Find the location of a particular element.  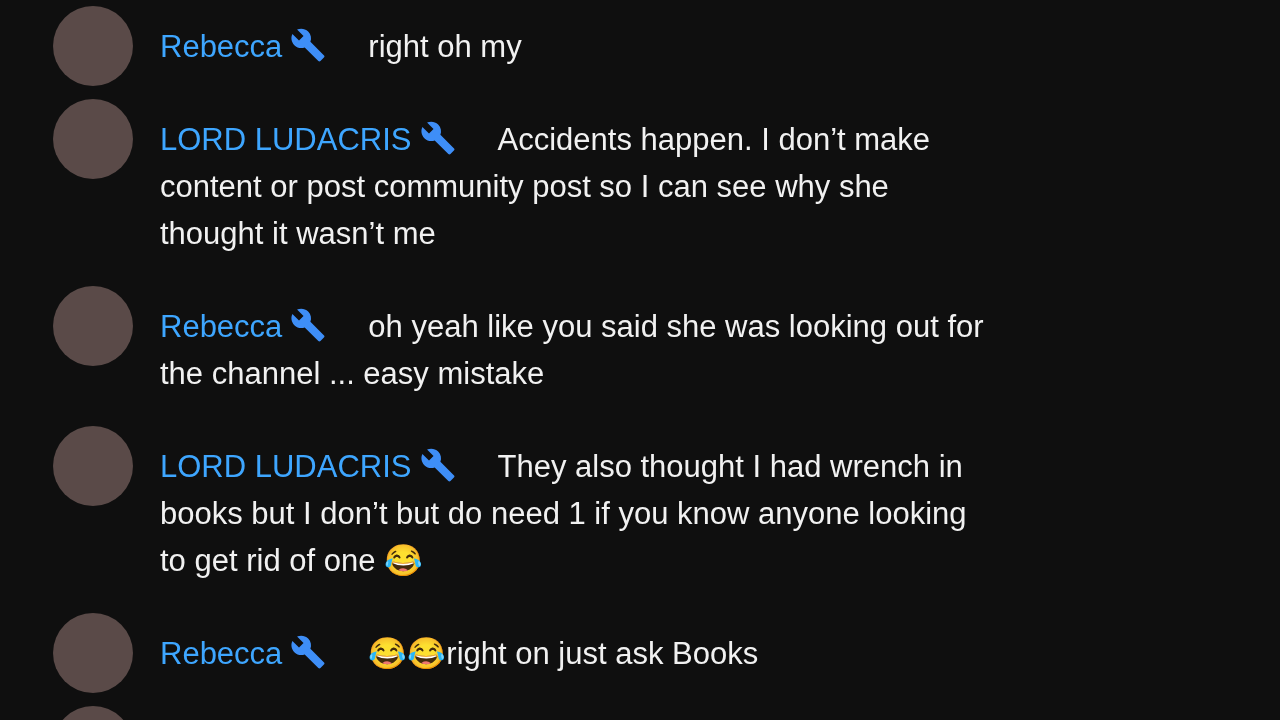

message-text: thought it wasn’t me is located at coordinates (298, 233).